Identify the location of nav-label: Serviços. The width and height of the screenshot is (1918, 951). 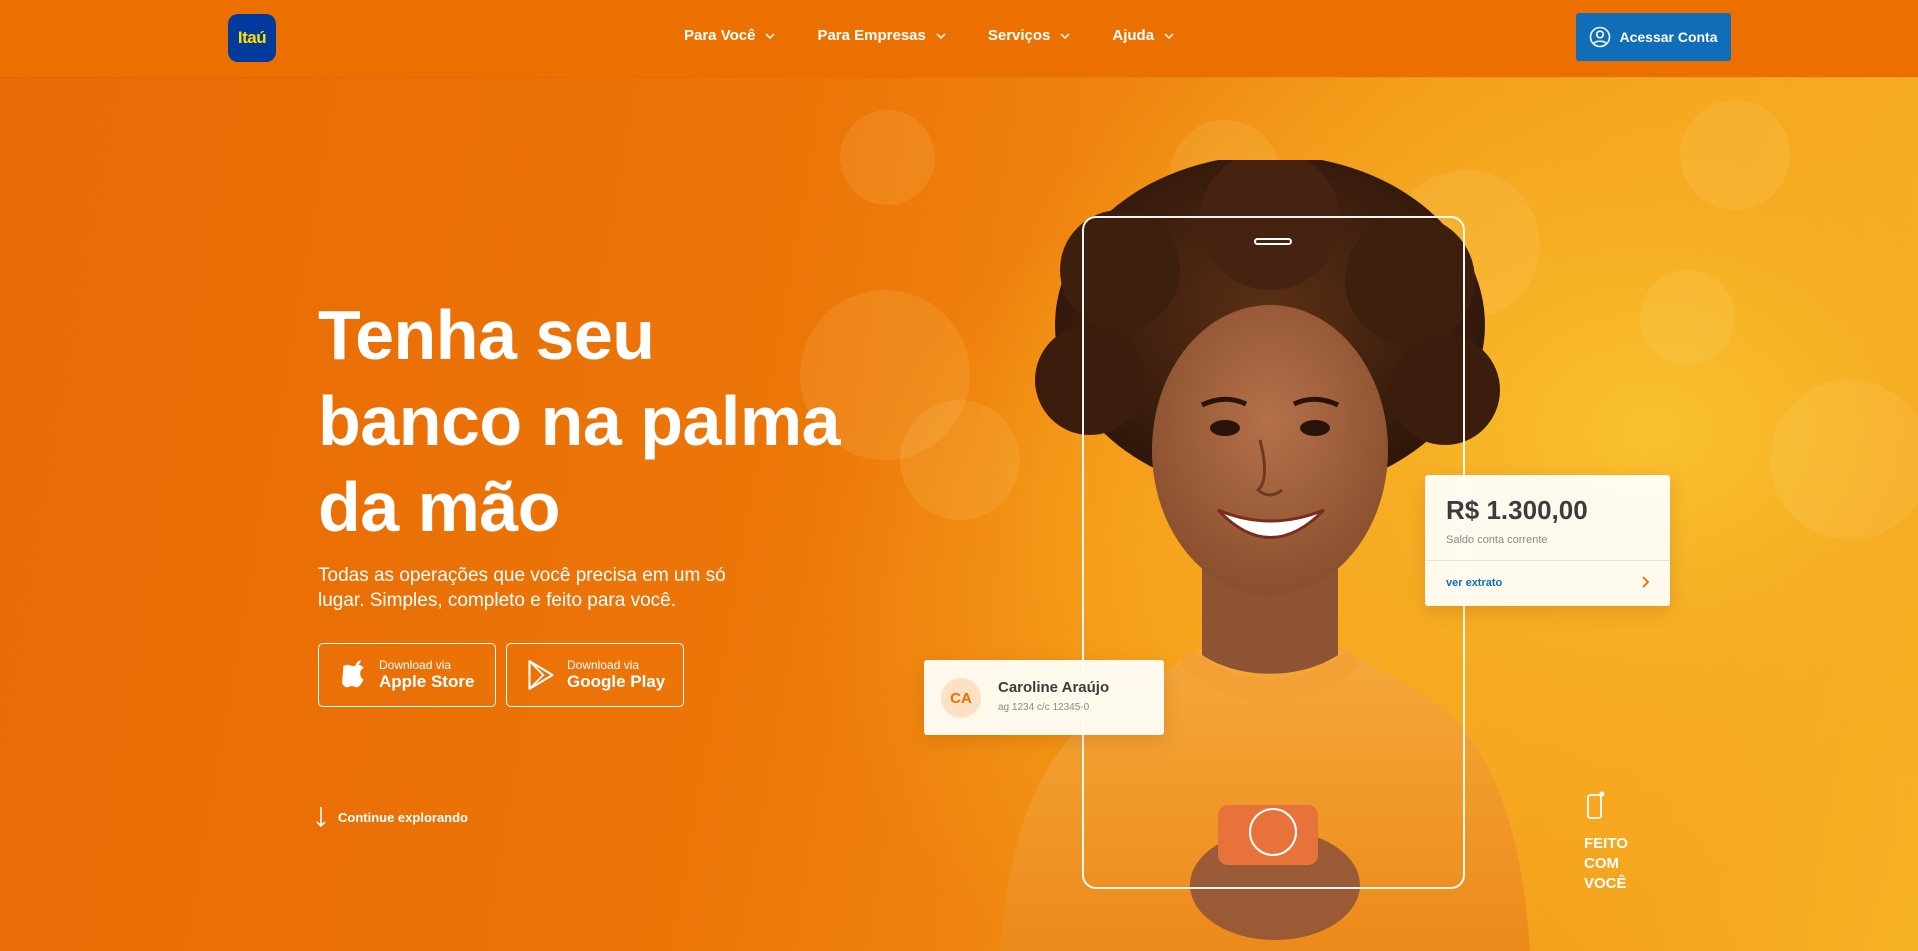
(1019, 35).